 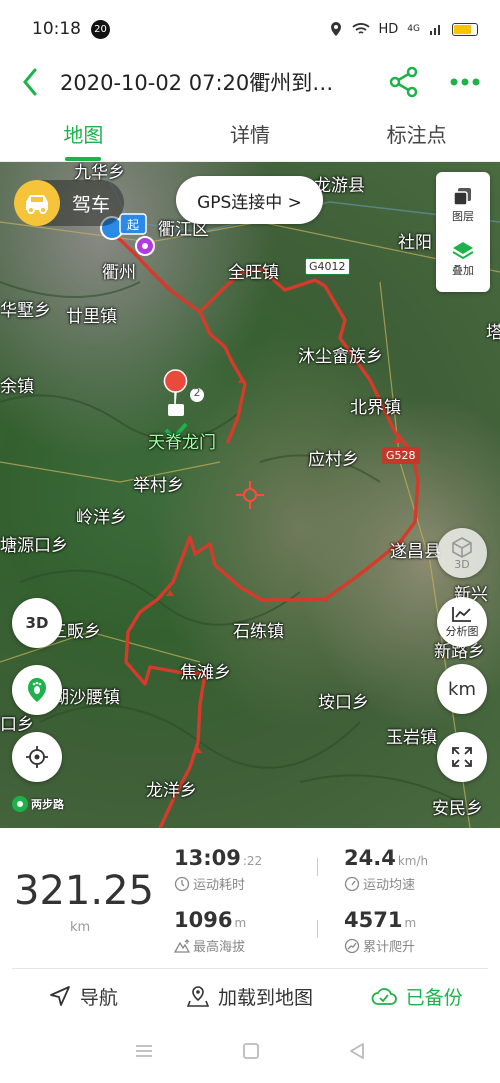 What do you see at coordinates (403, 29) in the screenshot?
I see `status-icons: HD 4G` at bounding box center [403, 29].